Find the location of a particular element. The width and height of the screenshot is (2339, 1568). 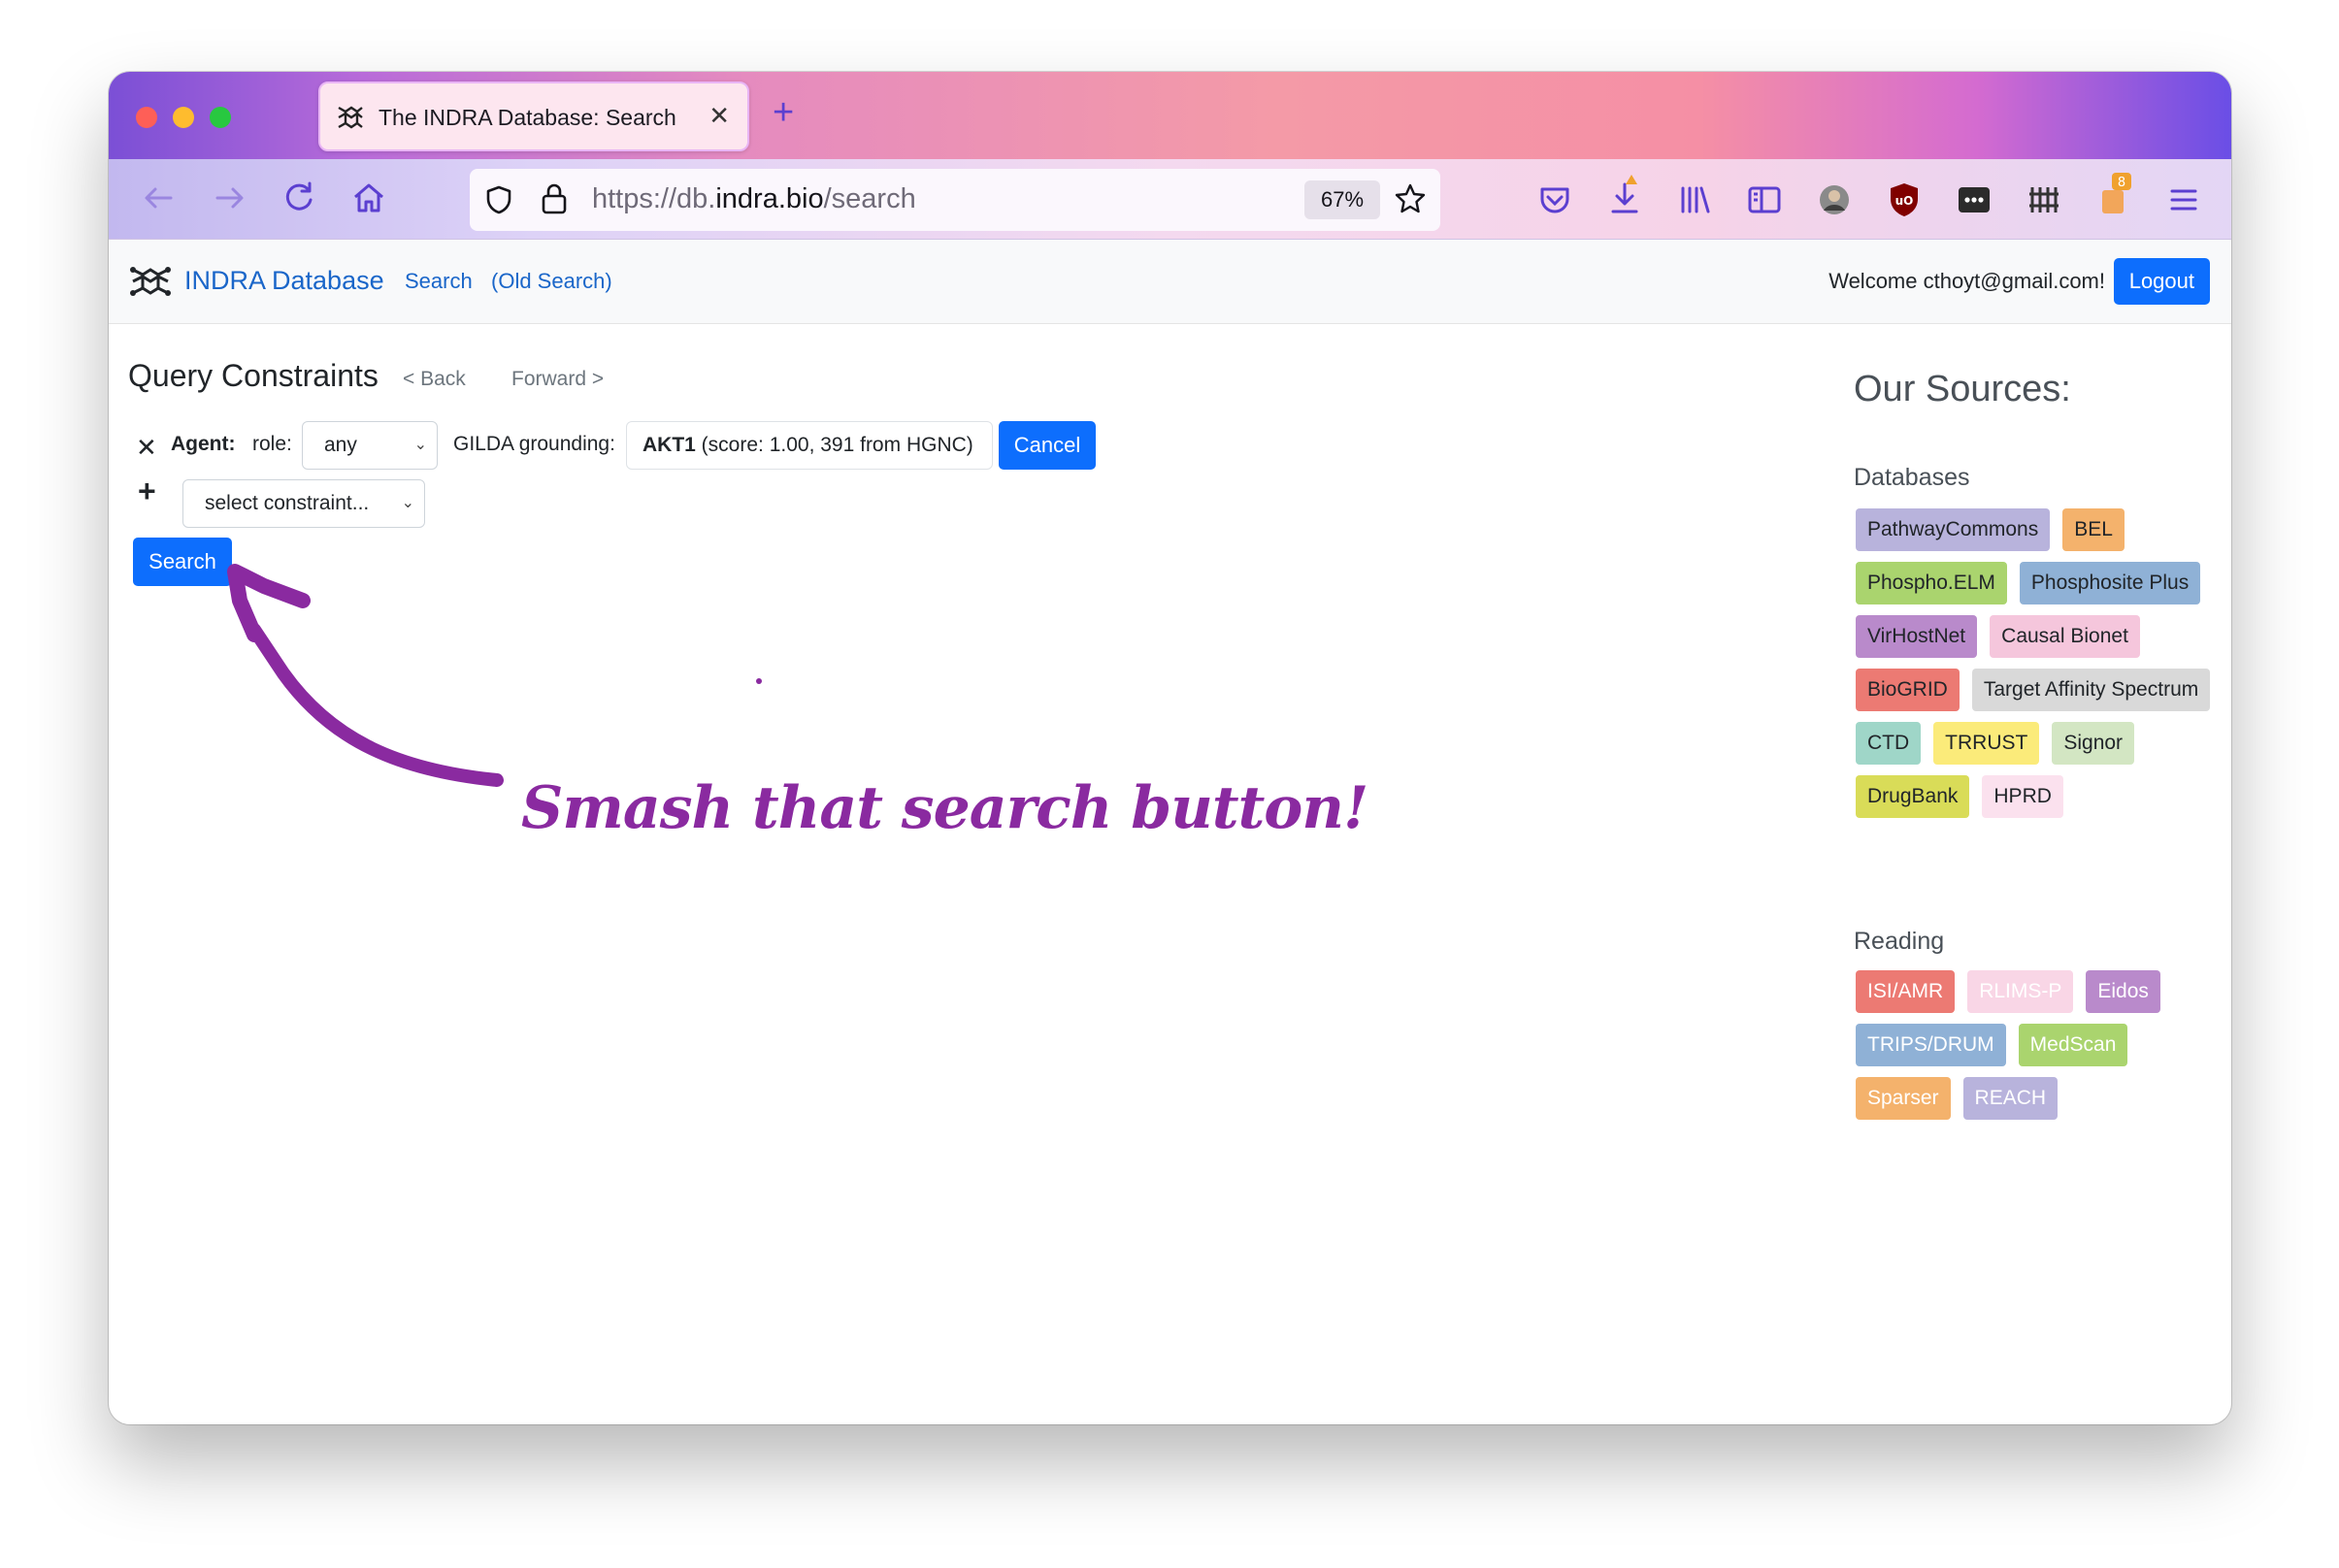

reader-badge-eidos: Eidos is located at coordinates (2123, 991).